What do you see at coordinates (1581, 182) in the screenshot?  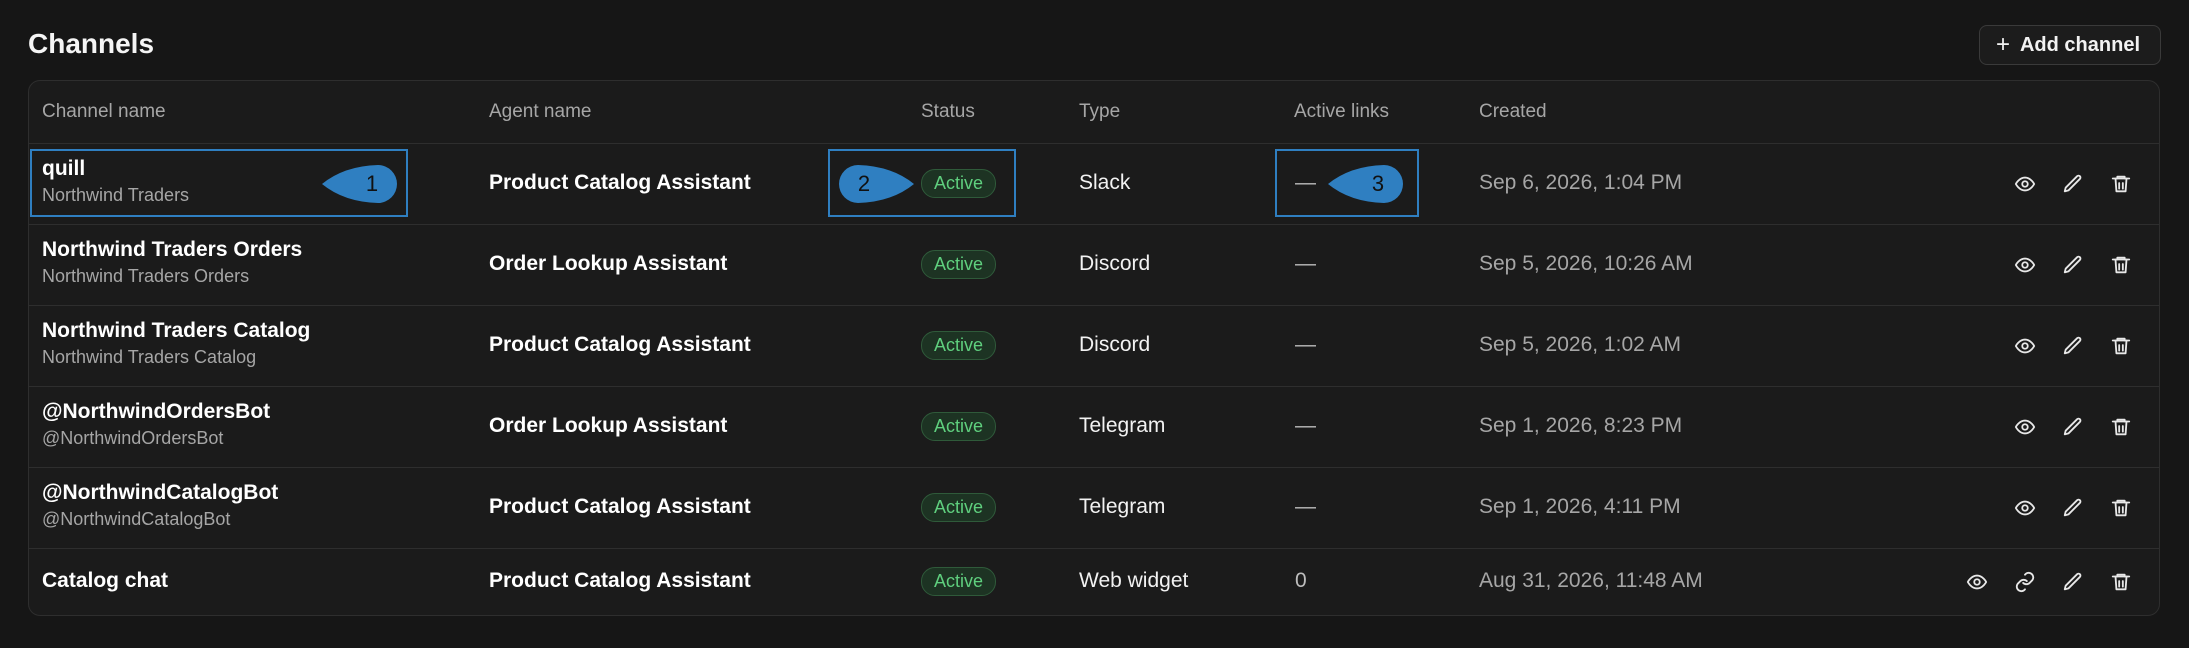 I see `created-date: Sep 6, 2026, 1:04 PM` at bounding box center [1581, 182].